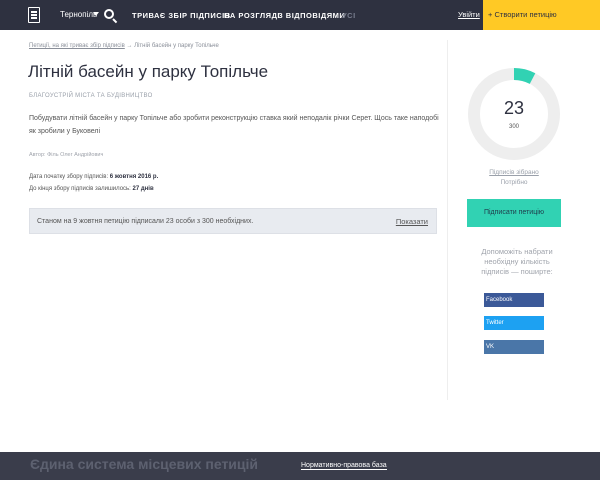 The image size is (600, 480). Describe the element at coordinates (91, 96) in the screenshot. I see `petition-category: БЛАГОУСТРІЙ МІСТА ТА БУДІВНИЦТВО` at that location.